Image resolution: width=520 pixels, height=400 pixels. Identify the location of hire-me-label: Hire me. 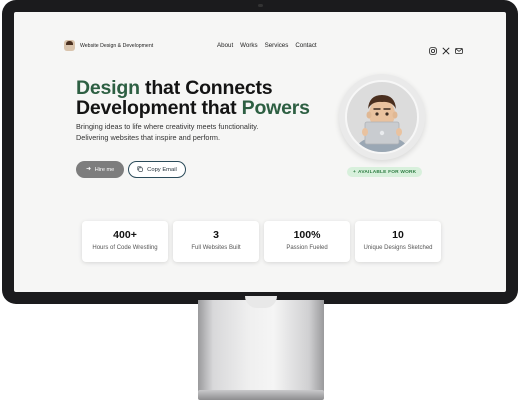
(104, 169).